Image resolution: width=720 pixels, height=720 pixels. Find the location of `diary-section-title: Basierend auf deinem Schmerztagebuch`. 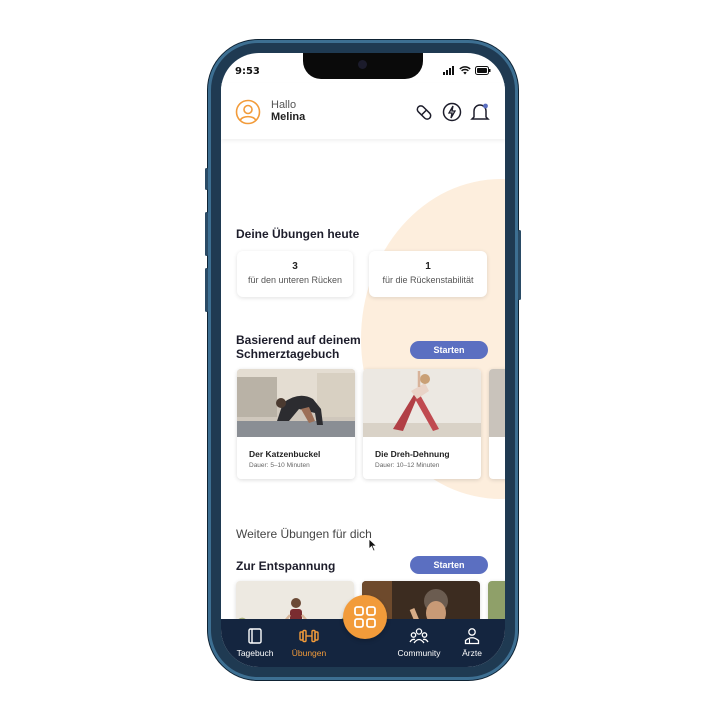

diary-section-title: Basierend auf deinem Schmerztagebuch is located at coordinates (298, 347).